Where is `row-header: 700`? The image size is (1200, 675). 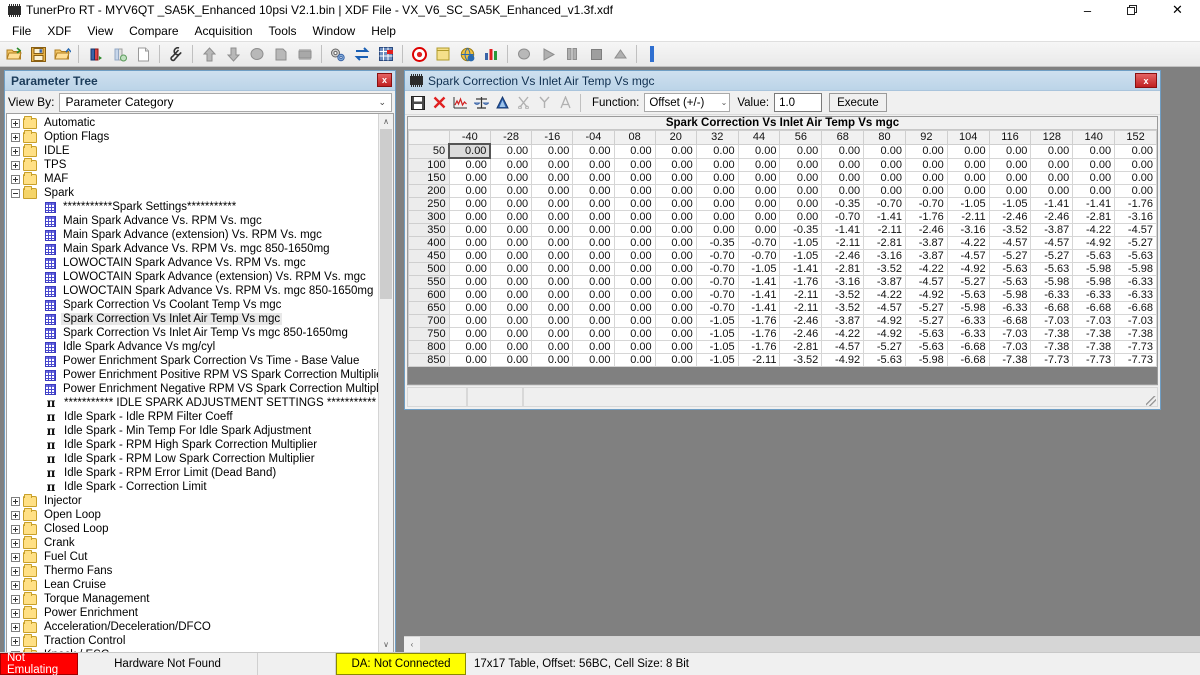
row-header: 700 is located at coordinates (429, 321).